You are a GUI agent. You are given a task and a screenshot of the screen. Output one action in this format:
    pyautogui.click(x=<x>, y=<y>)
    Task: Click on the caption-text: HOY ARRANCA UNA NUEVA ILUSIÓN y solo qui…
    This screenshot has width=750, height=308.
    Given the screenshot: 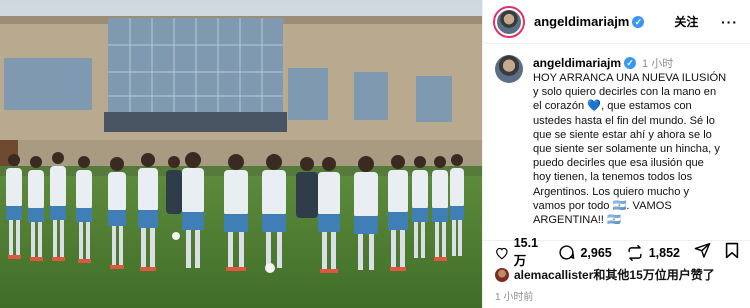 What is the action you would take?
    pyautogui.click(x=630, y=149)
    